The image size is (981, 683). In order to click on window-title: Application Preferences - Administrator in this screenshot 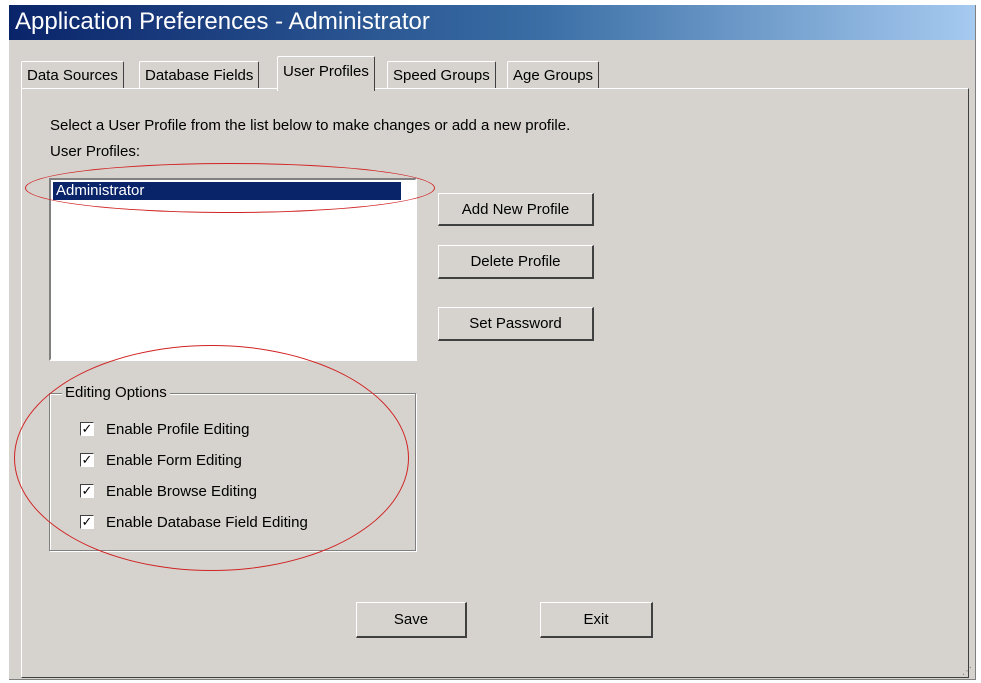, I will do `click(222, 21)`.